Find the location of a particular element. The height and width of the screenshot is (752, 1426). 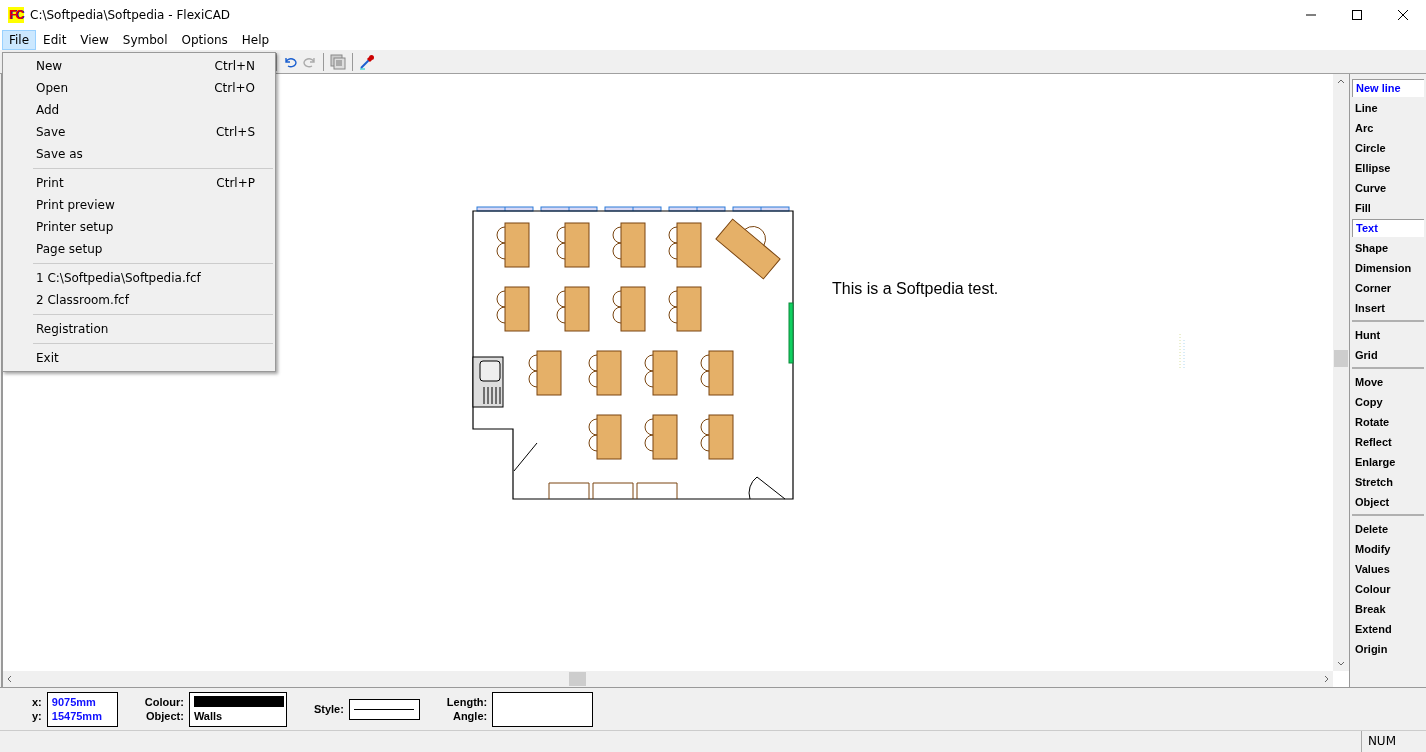

dot-pattern-drawing is located at coordinates (1183, 352).